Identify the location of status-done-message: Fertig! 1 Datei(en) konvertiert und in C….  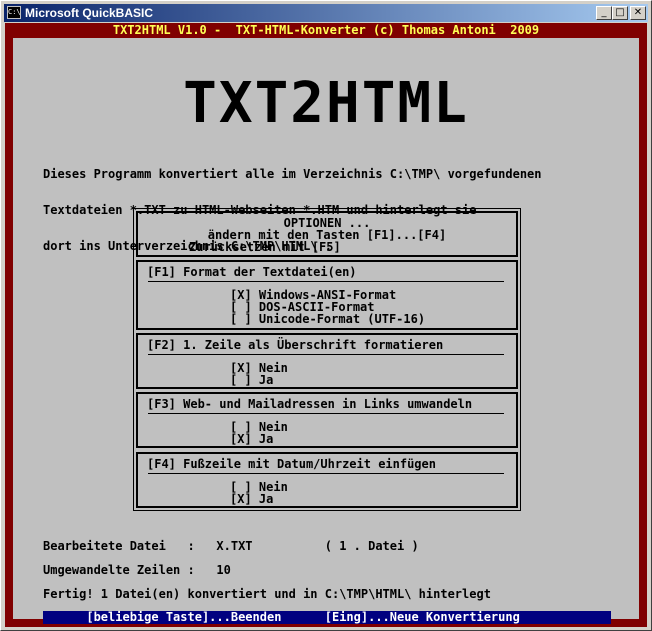
(267, 594).